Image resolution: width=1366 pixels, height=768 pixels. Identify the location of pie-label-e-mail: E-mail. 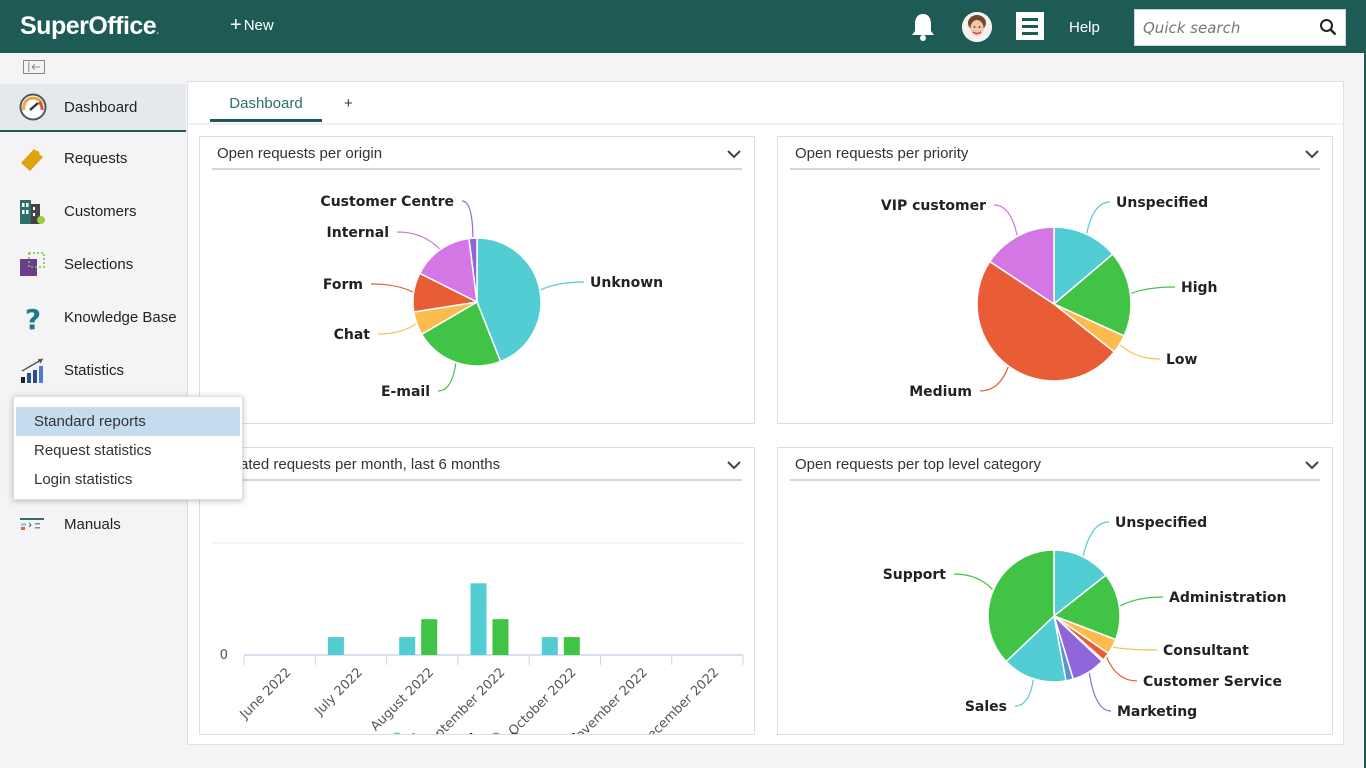
(405, 392).